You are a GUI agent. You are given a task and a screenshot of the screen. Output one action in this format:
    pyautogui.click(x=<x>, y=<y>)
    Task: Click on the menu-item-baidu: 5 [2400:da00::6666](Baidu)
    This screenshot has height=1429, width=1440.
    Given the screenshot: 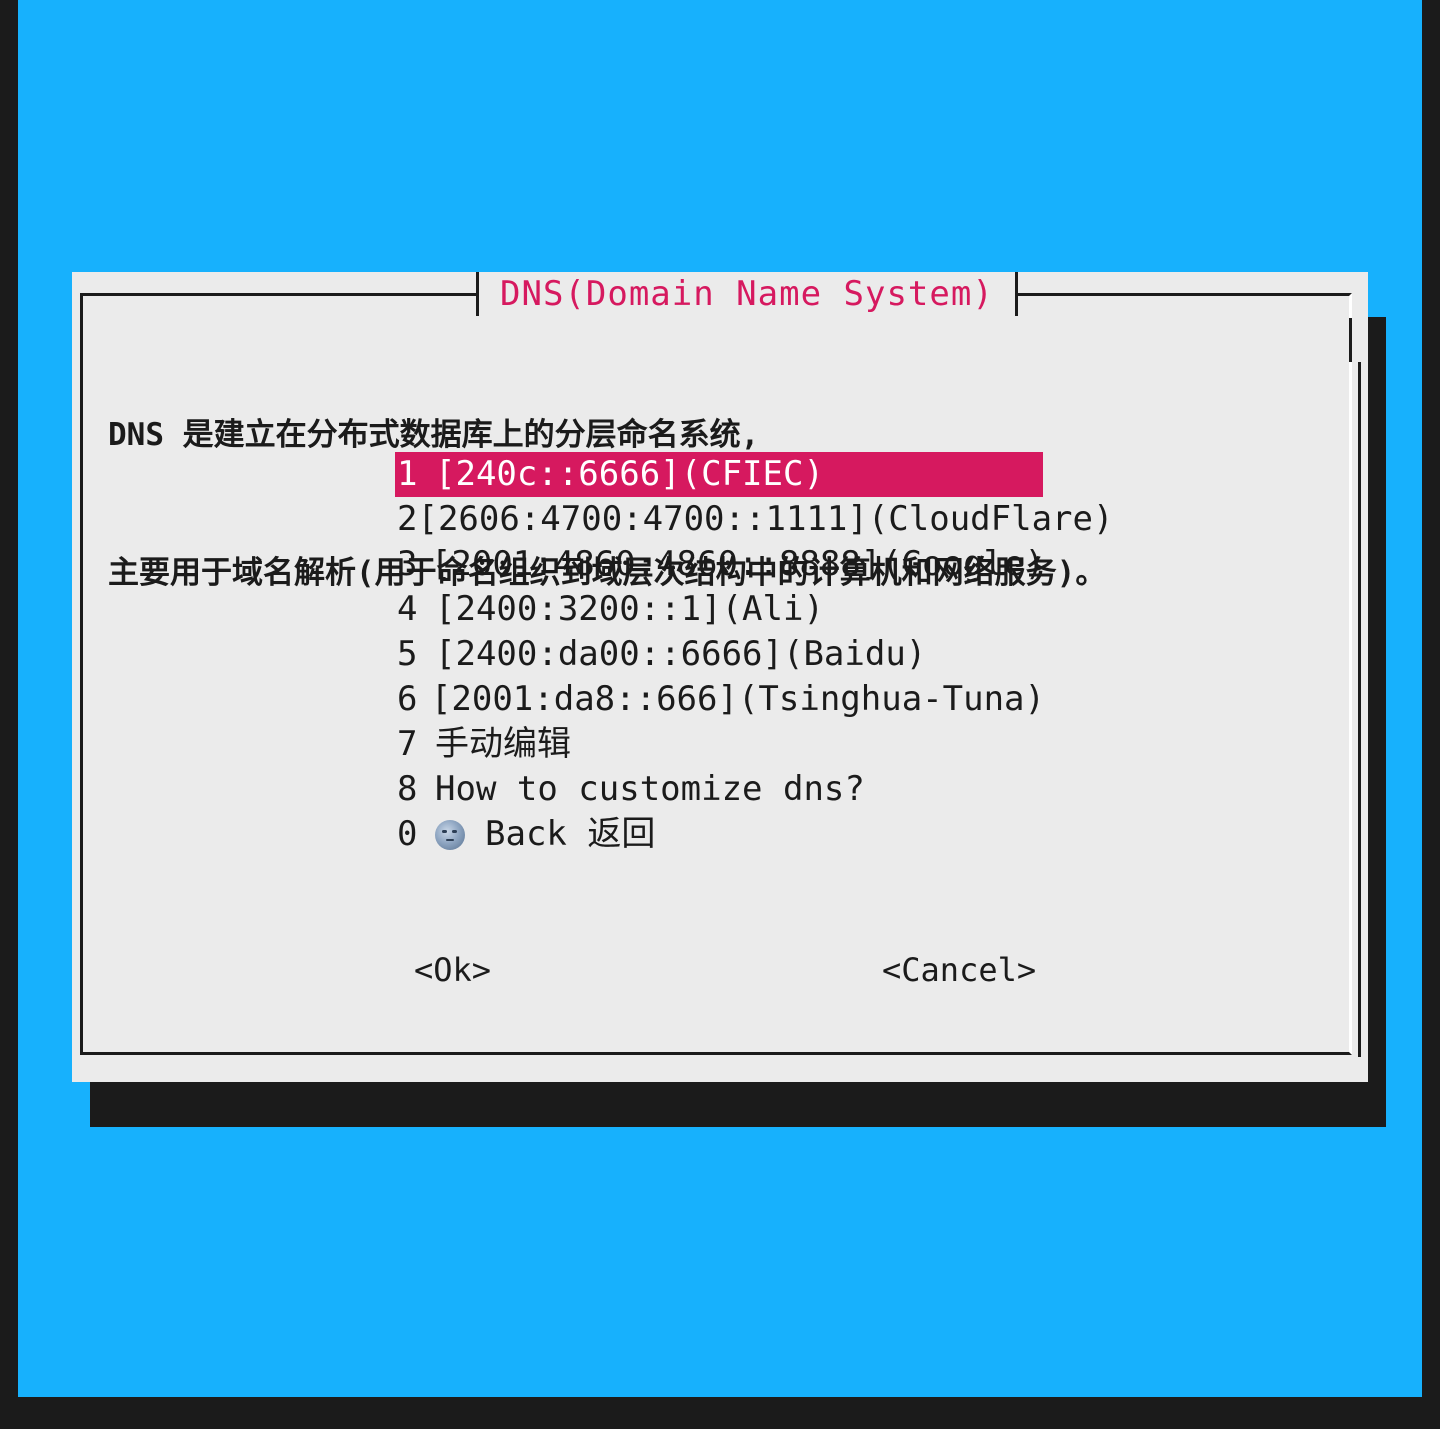 What is the action you would take?
    pyautogui.click(x=720, y=654)
    